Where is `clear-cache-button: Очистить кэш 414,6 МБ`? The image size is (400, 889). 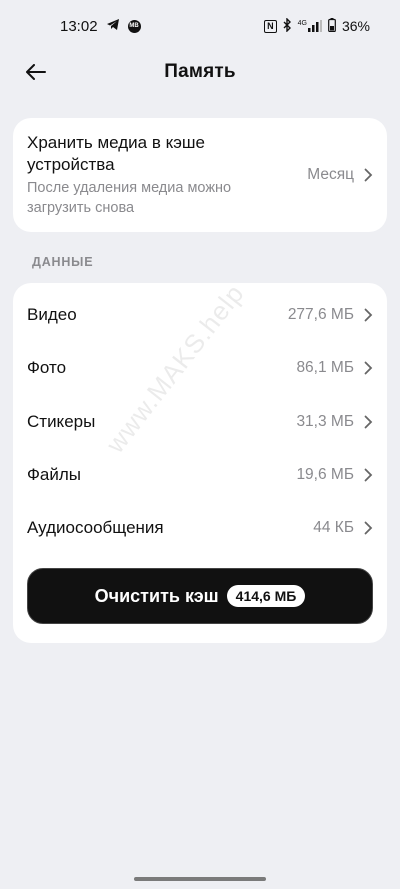 clear-cache-button: Очистить кэш 414,6 МБ is located at coordinates (200, 596).